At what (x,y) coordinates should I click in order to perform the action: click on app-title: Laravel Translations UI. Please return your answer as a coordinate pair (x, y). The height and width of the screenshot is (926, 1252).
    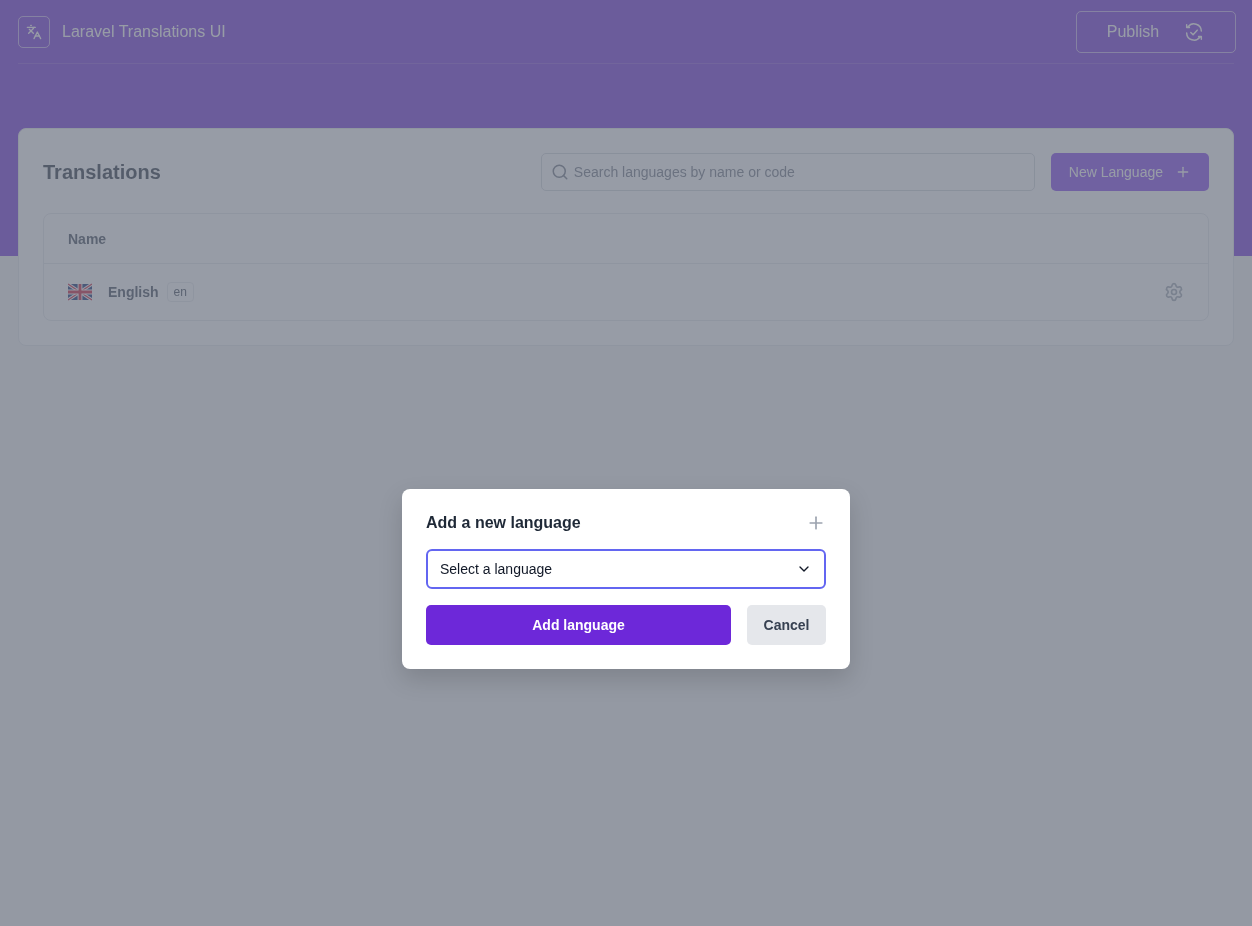
    Looking at the image, I should click on (144, 31).